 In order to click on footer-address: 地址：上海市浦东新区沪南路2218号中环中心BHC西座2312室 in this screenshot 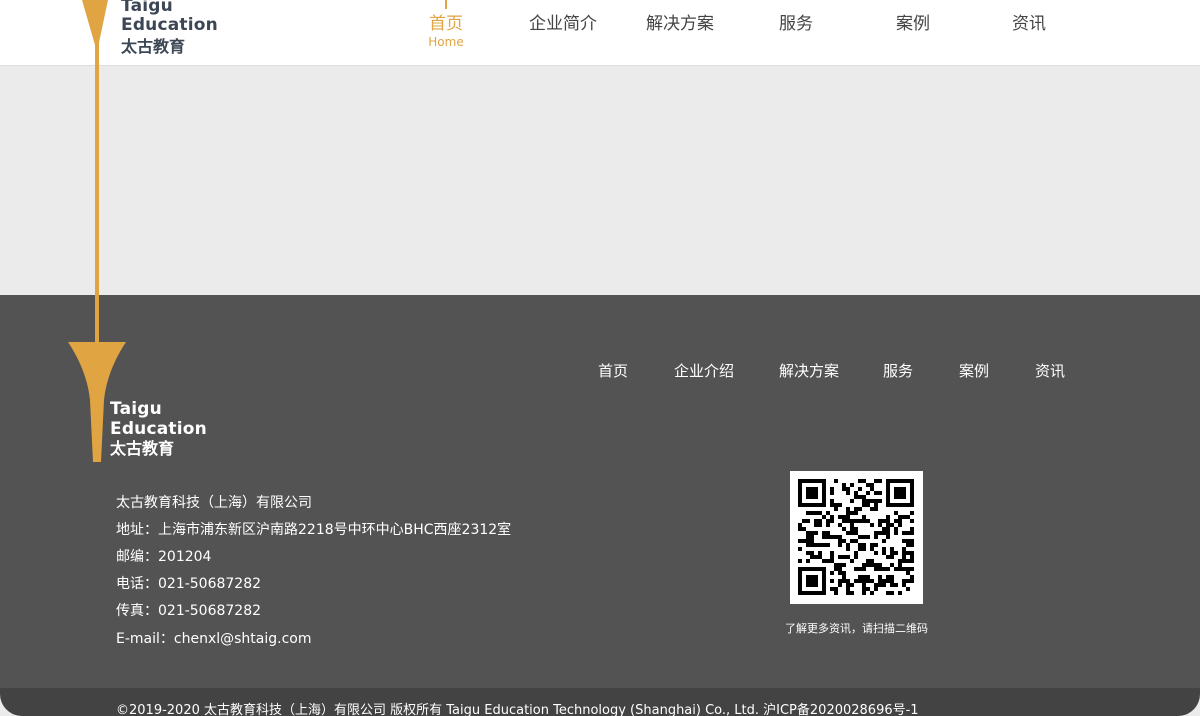, I will do `click(314, 530)`.